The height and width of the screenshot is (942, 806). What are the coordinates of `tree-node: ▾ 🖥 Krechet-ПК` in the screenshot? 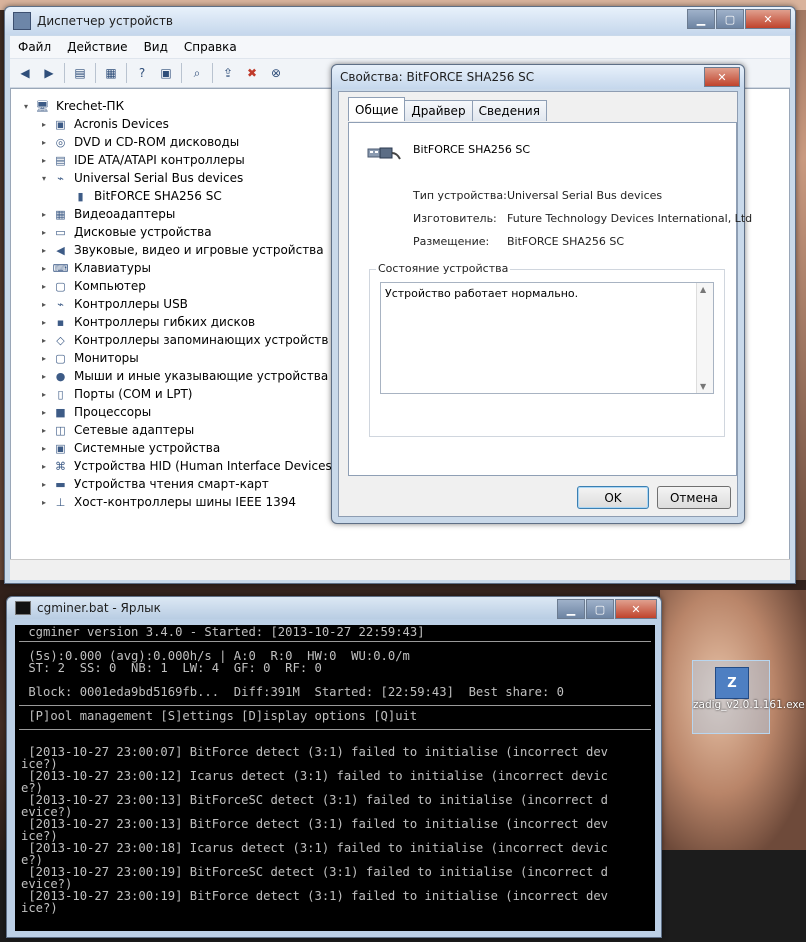 It's located at (178, 106).